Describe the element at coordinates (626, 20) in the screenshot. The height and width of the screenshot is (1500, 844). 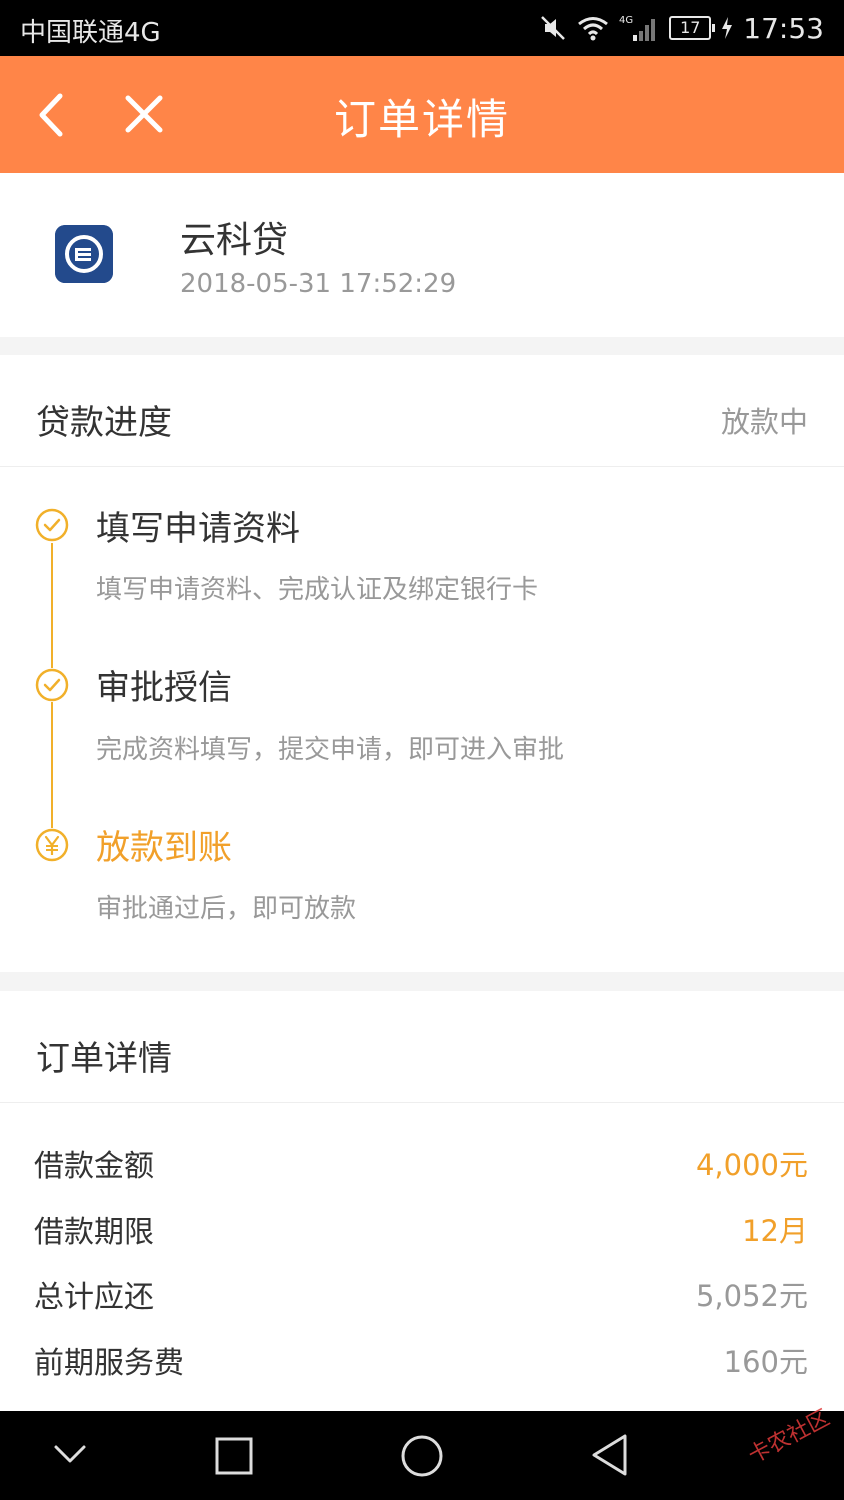
I see `network-type-label: 4G` at that location.